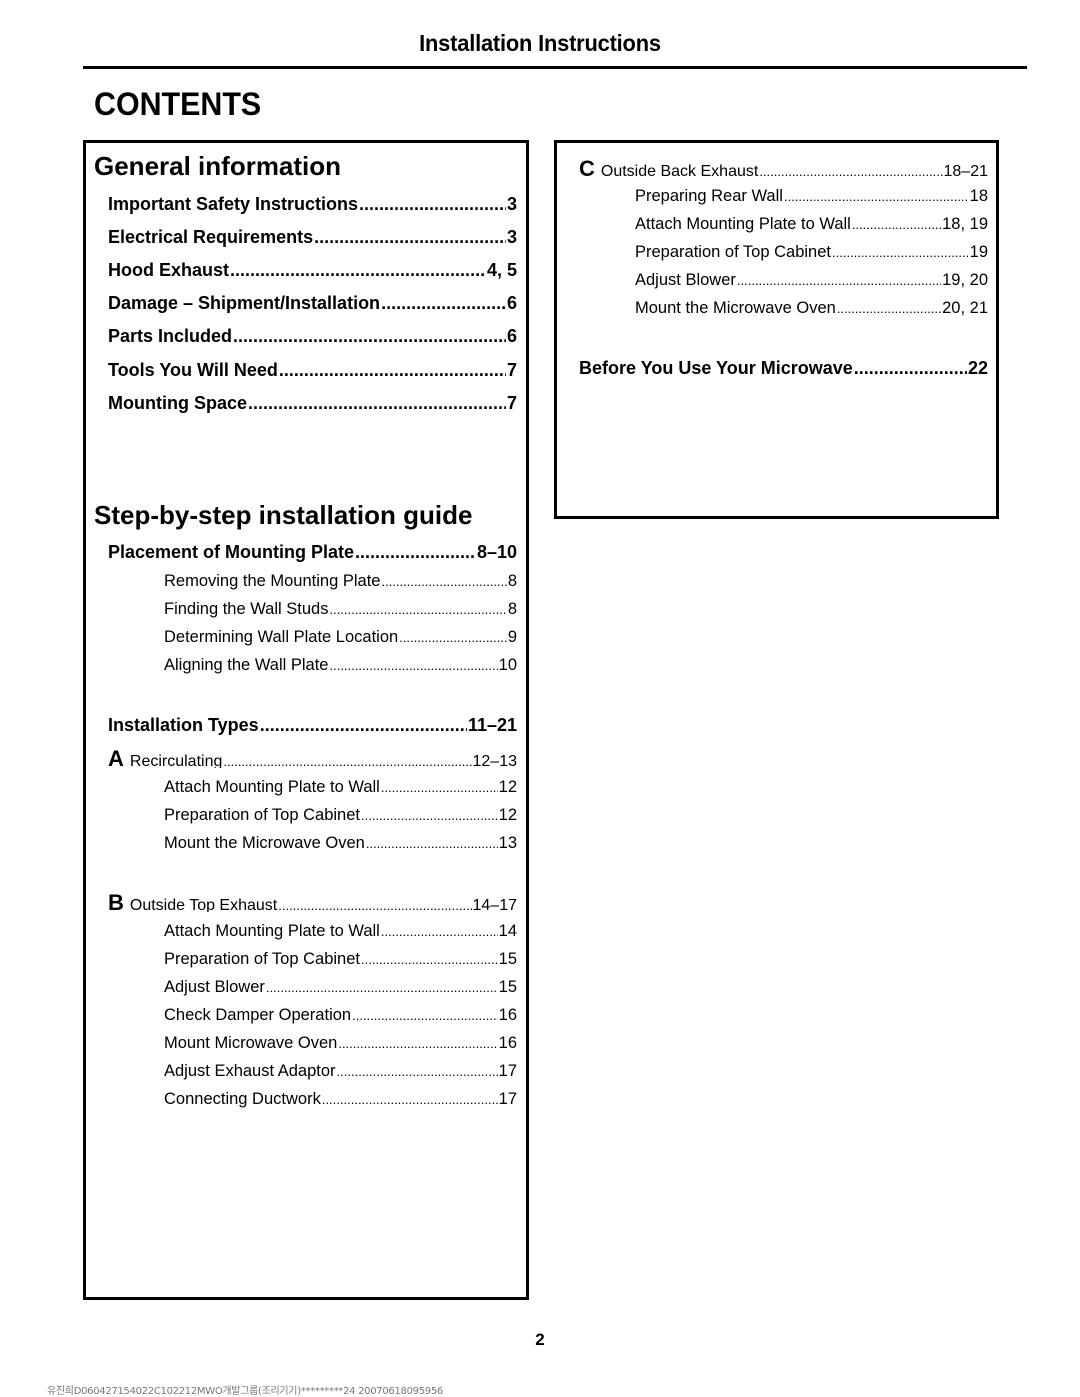 The image size is (1080, 1397). I want to click on toc-entry-label: Installation Types, so click(183, 725).